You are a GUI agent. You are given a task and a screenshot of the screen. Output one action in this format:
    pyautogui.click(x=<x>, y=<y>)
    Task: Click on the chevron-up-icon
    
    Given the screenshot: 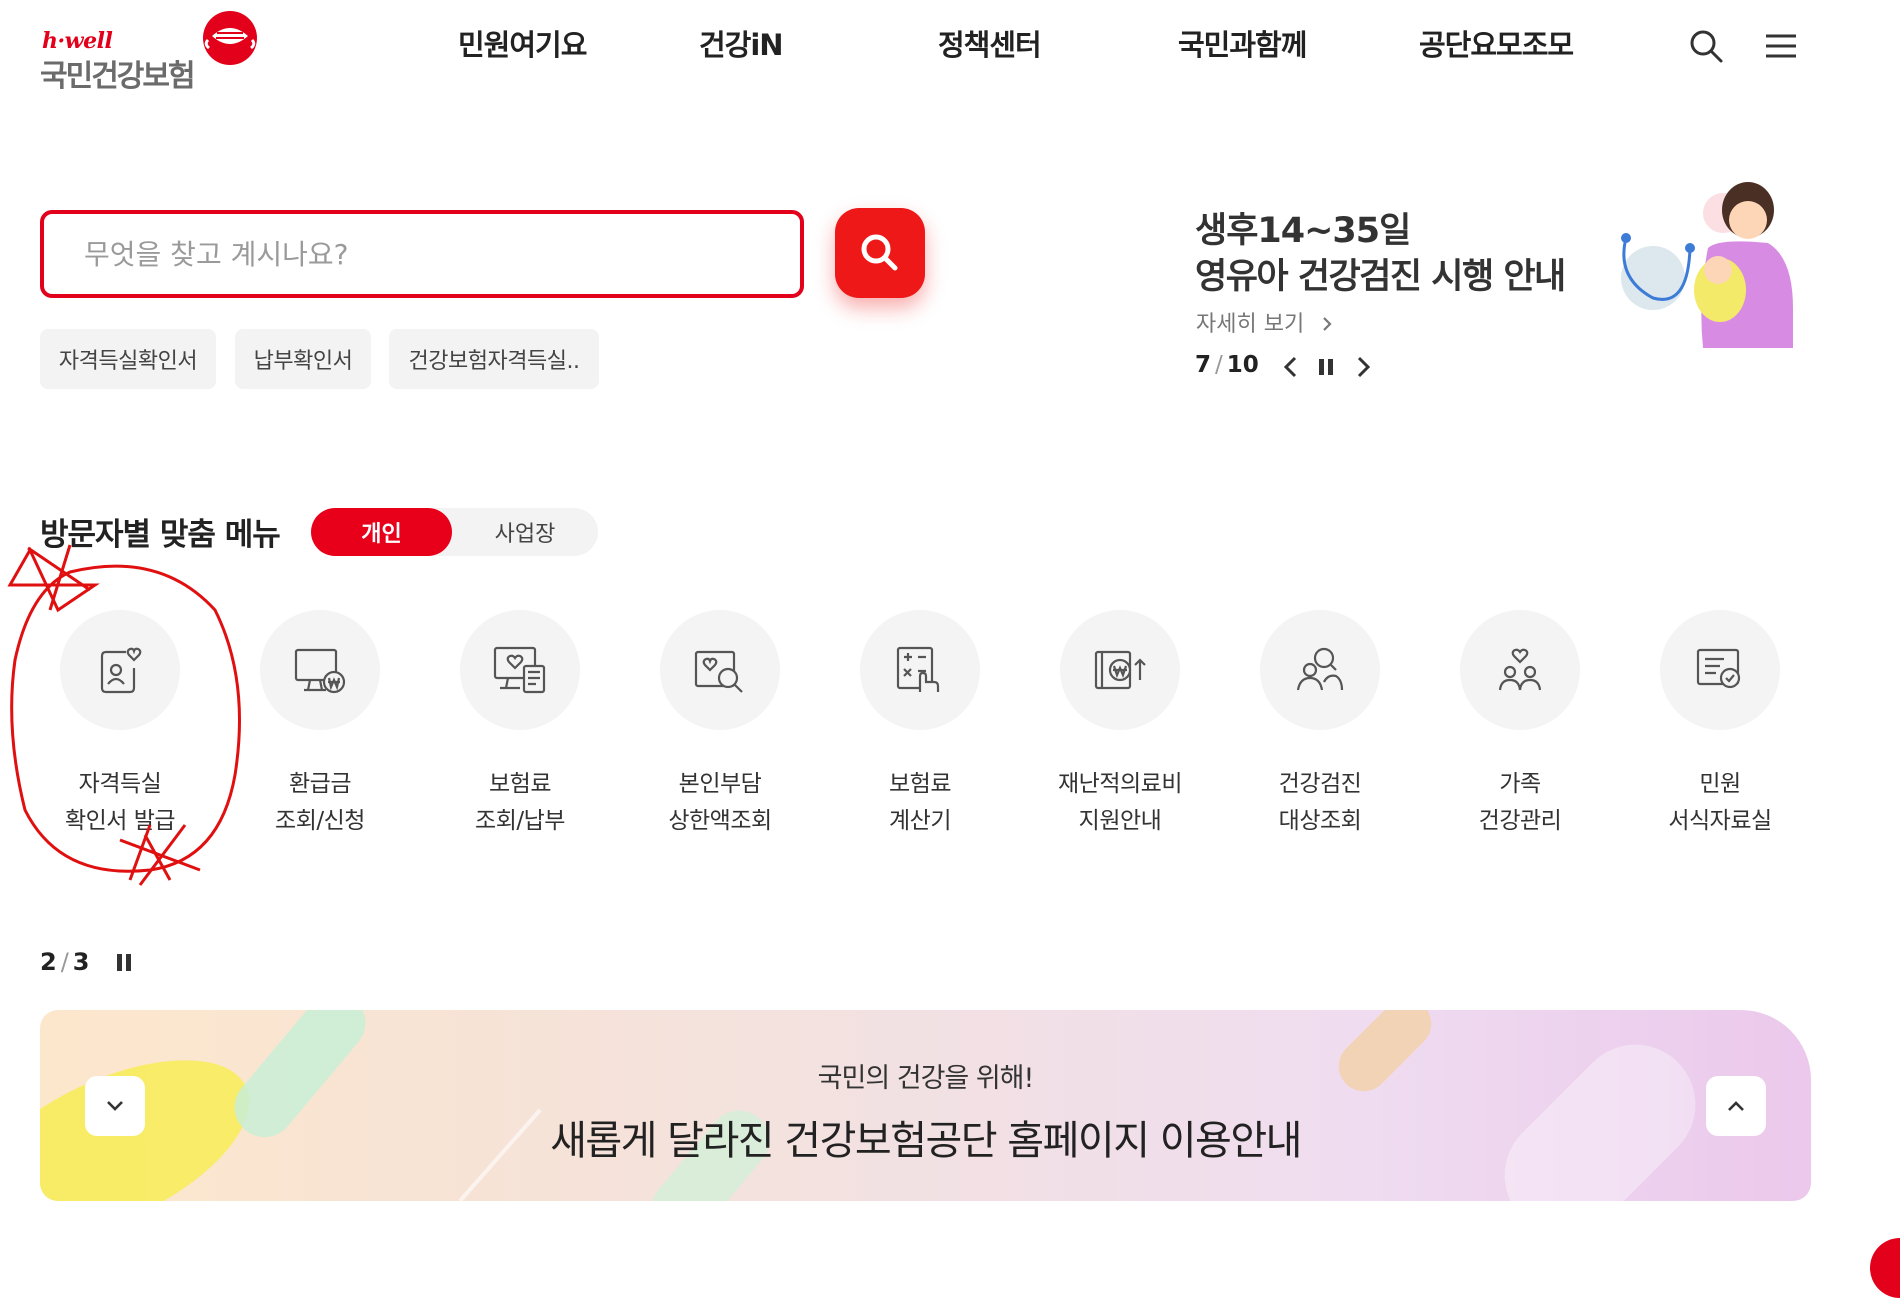 What is the action you would take?
    pyautogui.click(x=1736, y=1106)
    